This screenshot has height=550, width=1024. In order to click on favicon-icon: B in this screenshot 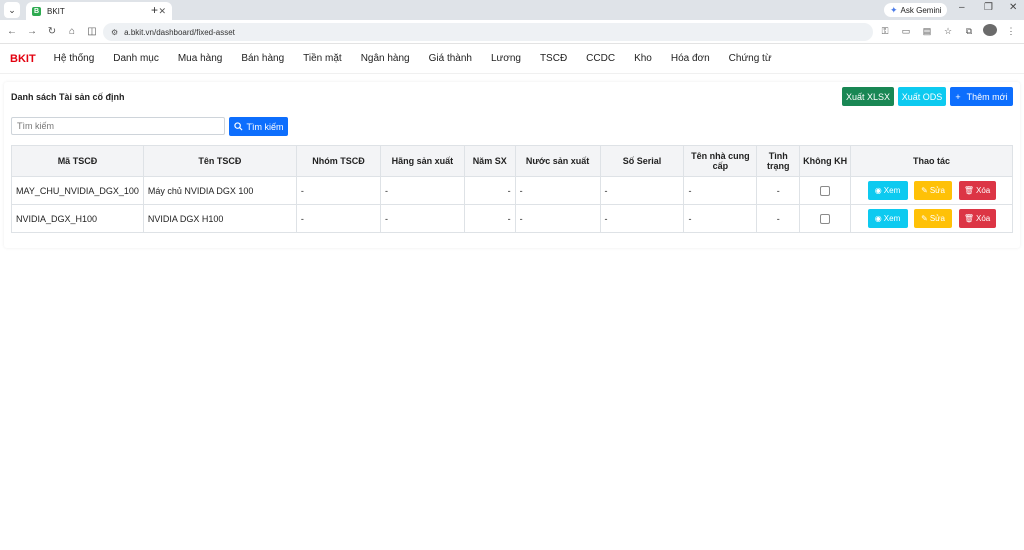, I will do `click(36, 11)`.